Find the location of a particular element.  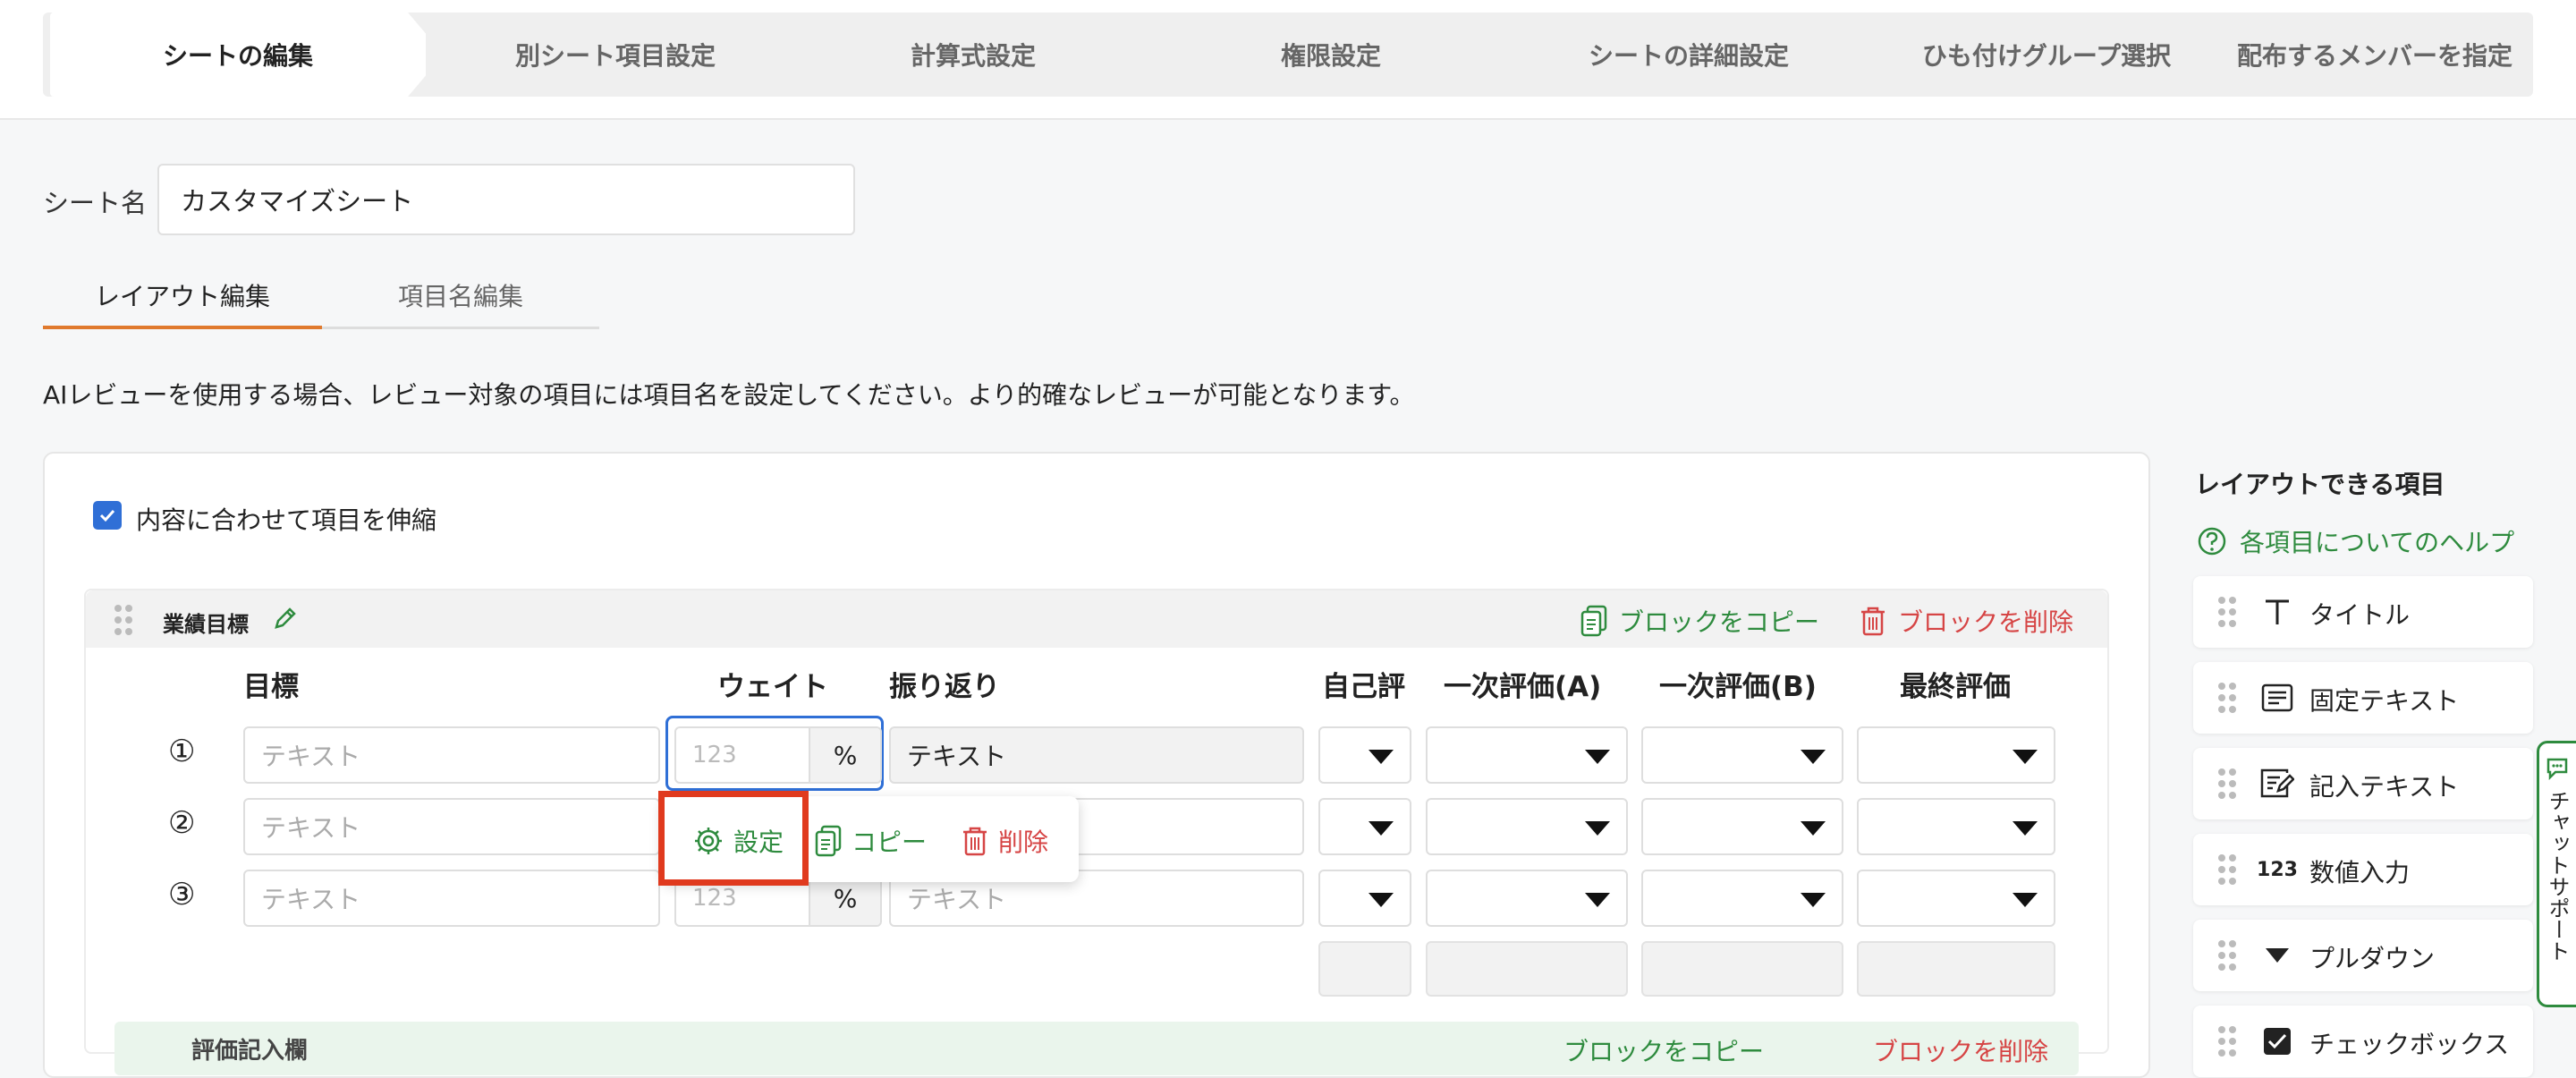

step-label: 配布するメンバーを指定 is located at coordinates (2374, 56).